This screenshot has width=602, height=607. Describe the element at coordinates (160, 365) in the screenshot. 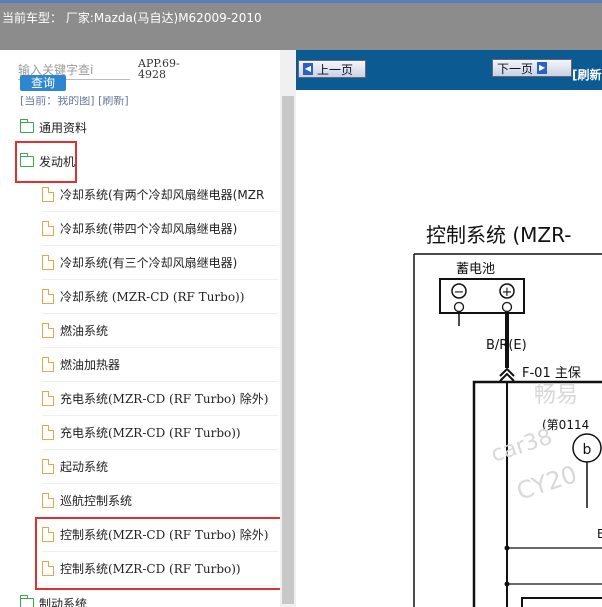

I see `tree-item: 燃油加热器` at that location.